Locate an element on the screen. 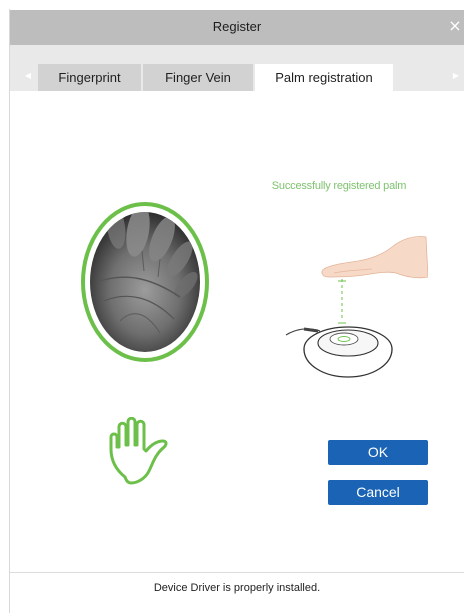 Image resolution: width=464 pixels, height=613 pixels. tab-palm-registration: Palm registration is located at coordinates (324, 77).